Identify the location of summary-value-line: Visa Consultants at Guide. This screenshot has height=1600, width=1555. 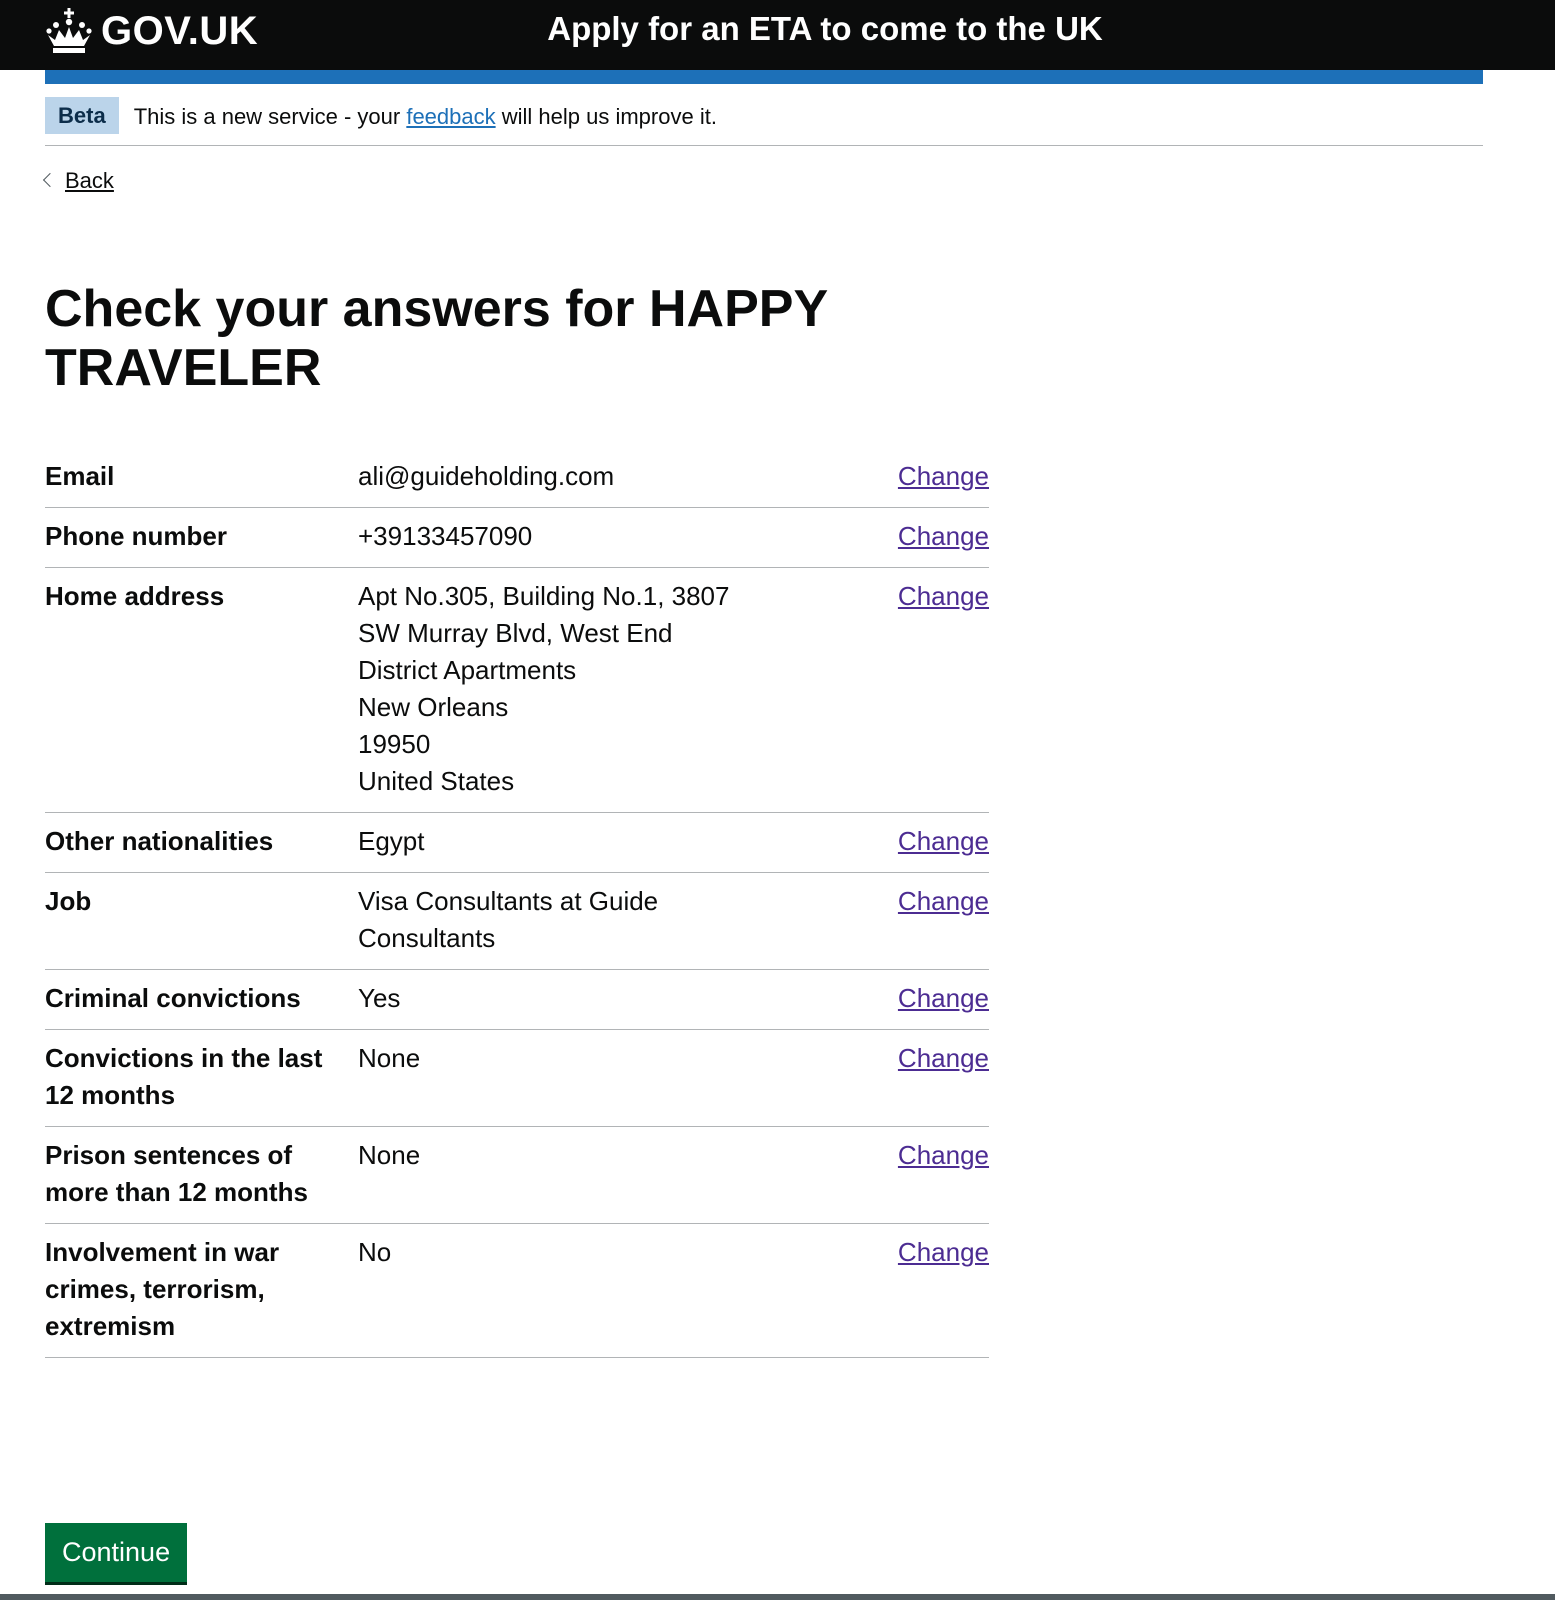
(508, 901).